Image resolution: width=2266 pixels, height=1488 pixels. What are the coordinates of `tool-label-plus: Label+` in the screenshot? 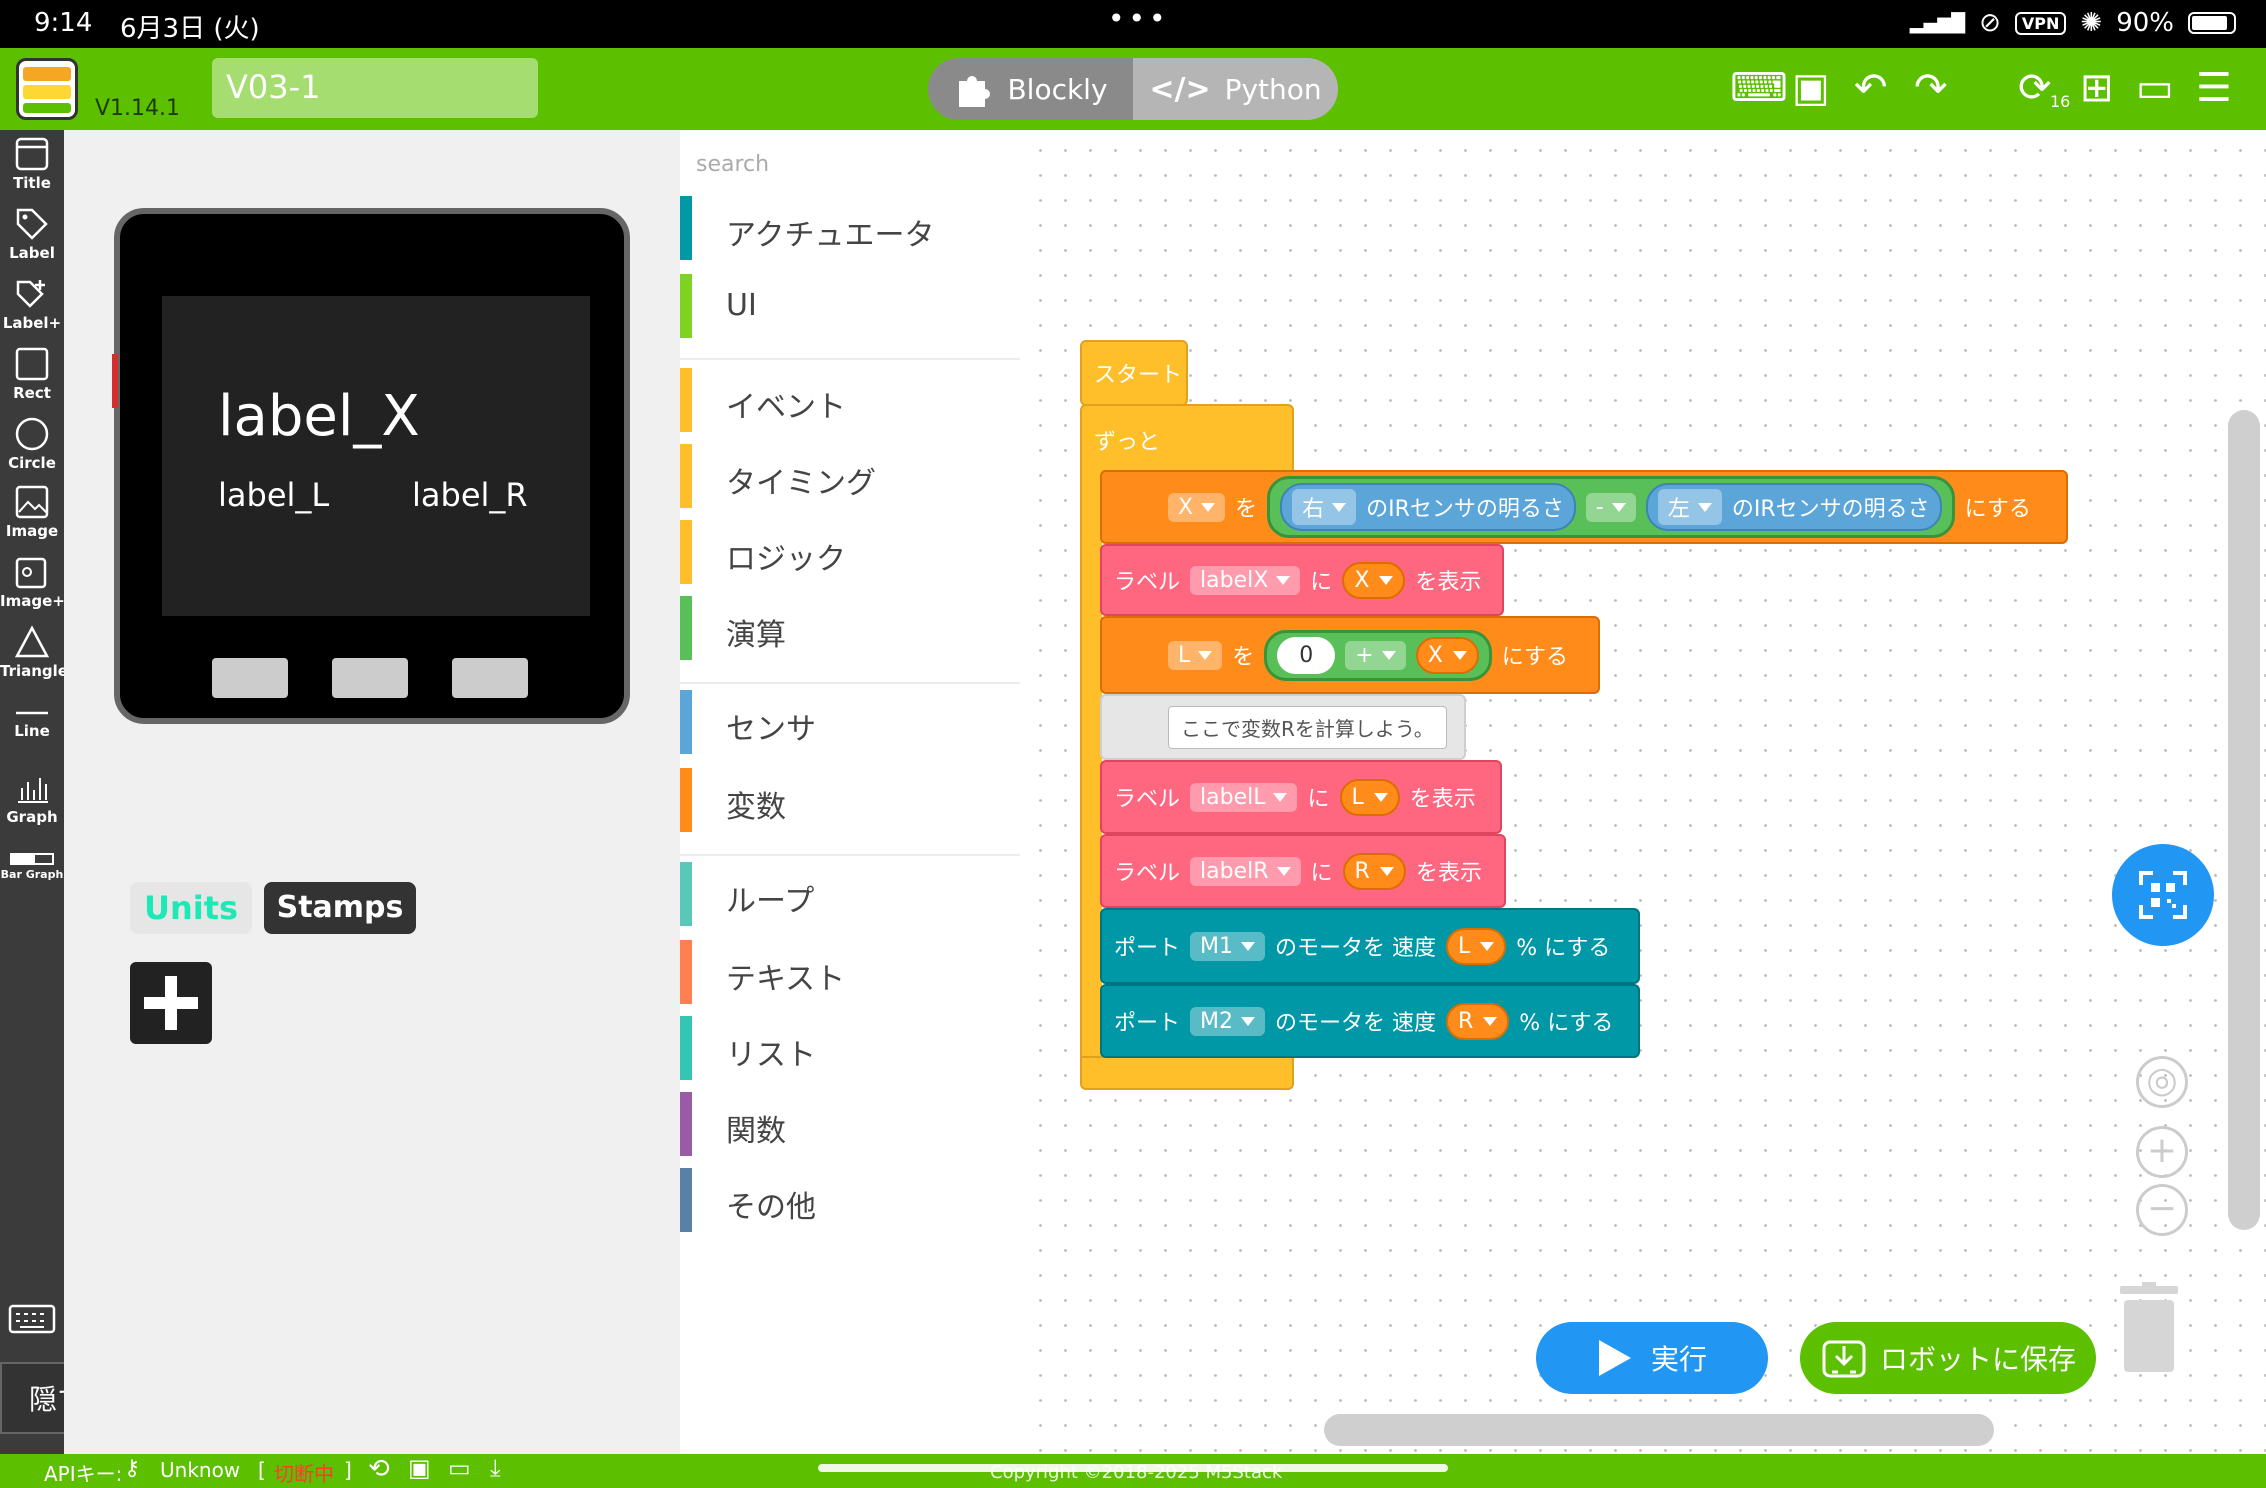 It's located at (32, 304).